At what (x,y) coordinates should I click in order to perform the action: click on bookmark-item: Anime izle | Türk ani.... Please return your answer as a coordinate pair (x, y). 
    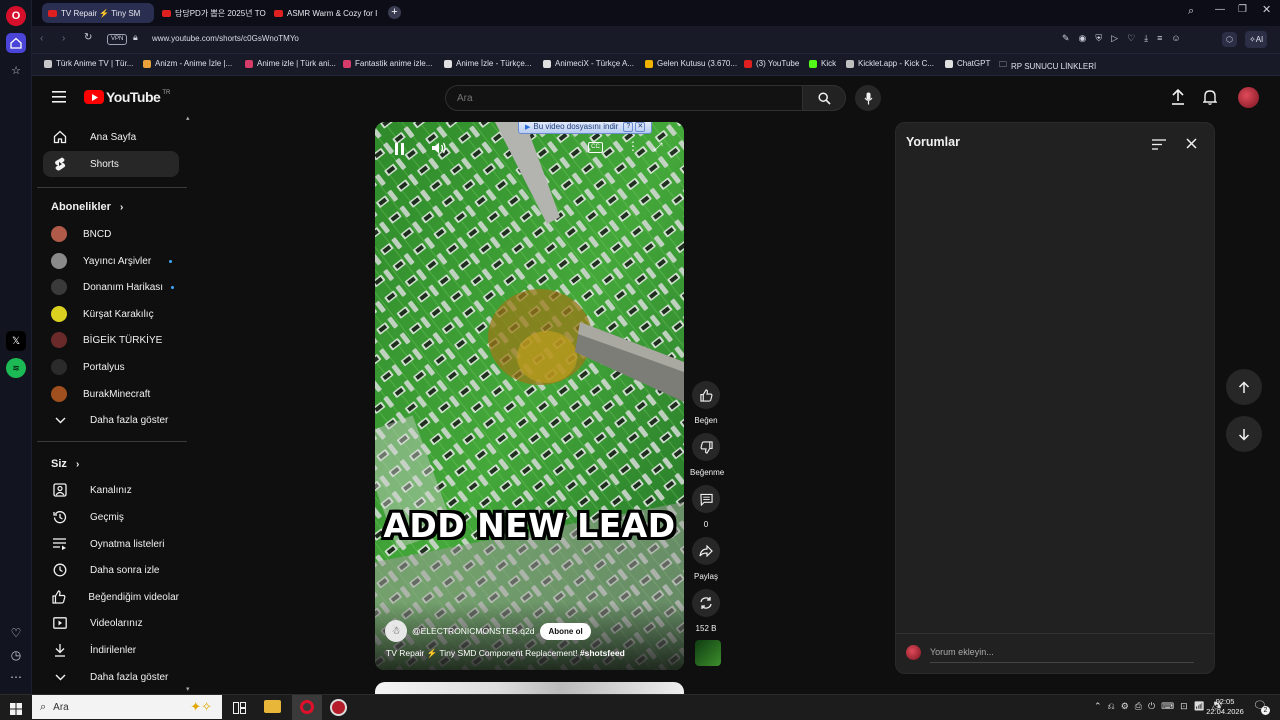
    Looking at the image, I should click on (290, 63).